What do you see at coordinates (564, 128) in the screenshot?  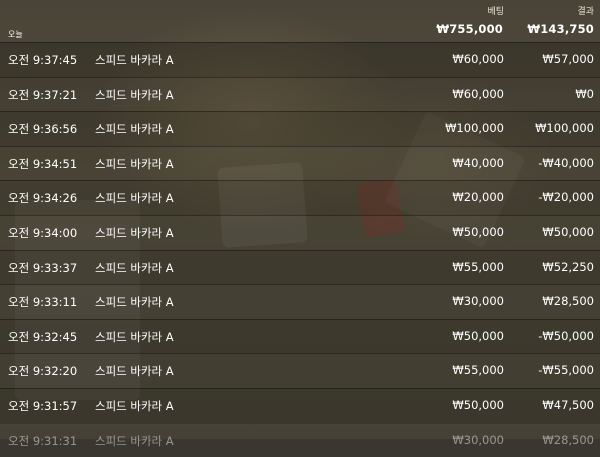 I see `result-amount: ₩100,000` at bounding box center [564, 128].